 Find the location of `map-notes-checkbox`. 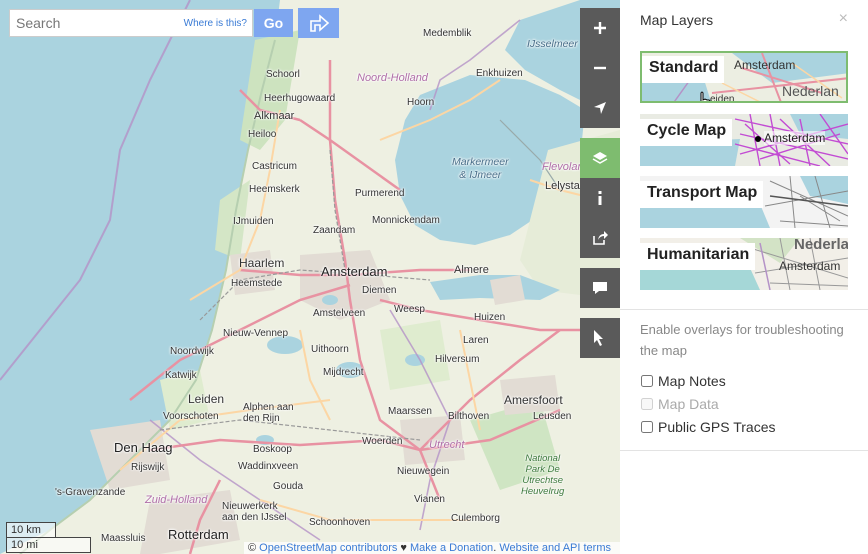

map-notes-checkbox is located at coordinates (647, 381).